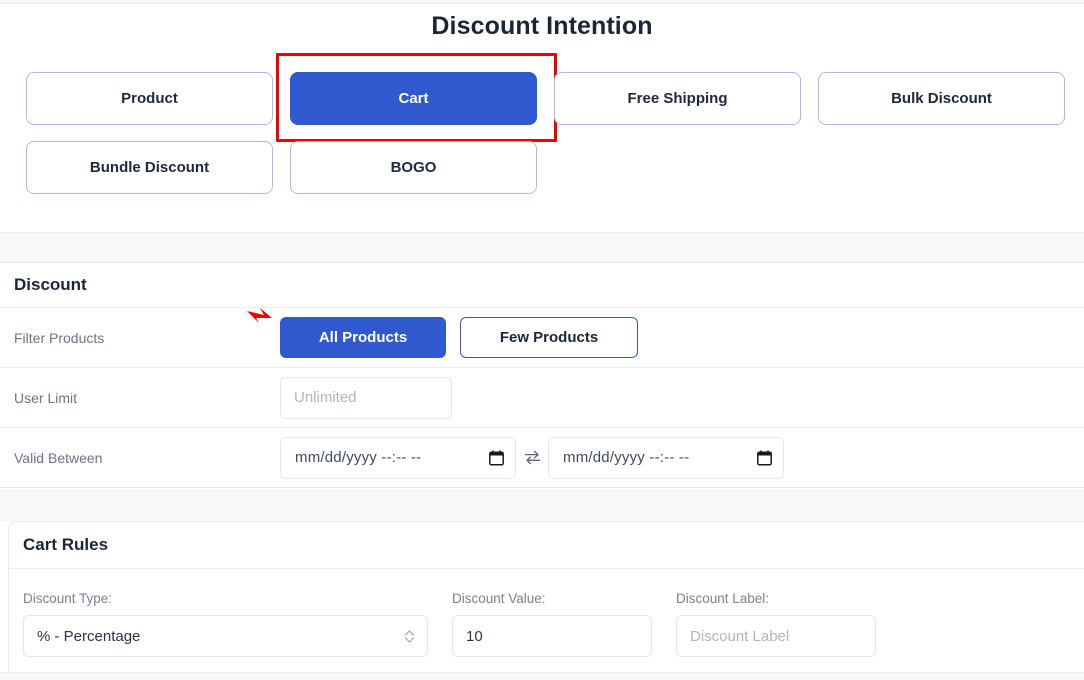  Describe the element at coordinates (89, 636) in the screenshot. I see `discount-type-selected-value: % - Percentage` at that location.